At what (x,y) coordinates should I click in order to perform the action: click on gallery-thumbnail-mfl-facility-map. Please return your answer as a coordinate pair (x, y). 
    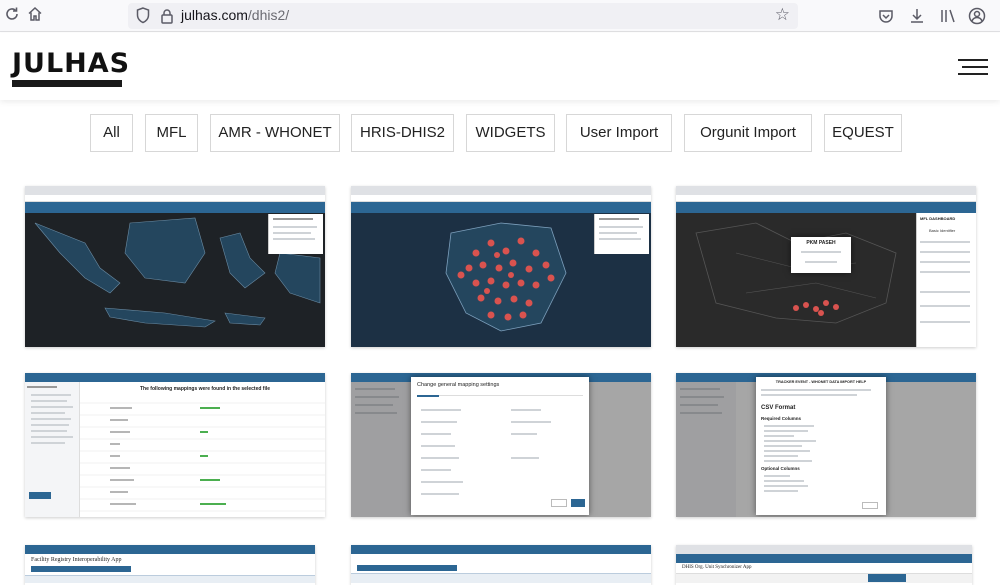
    Looking at the image, I should click on (501, 266).